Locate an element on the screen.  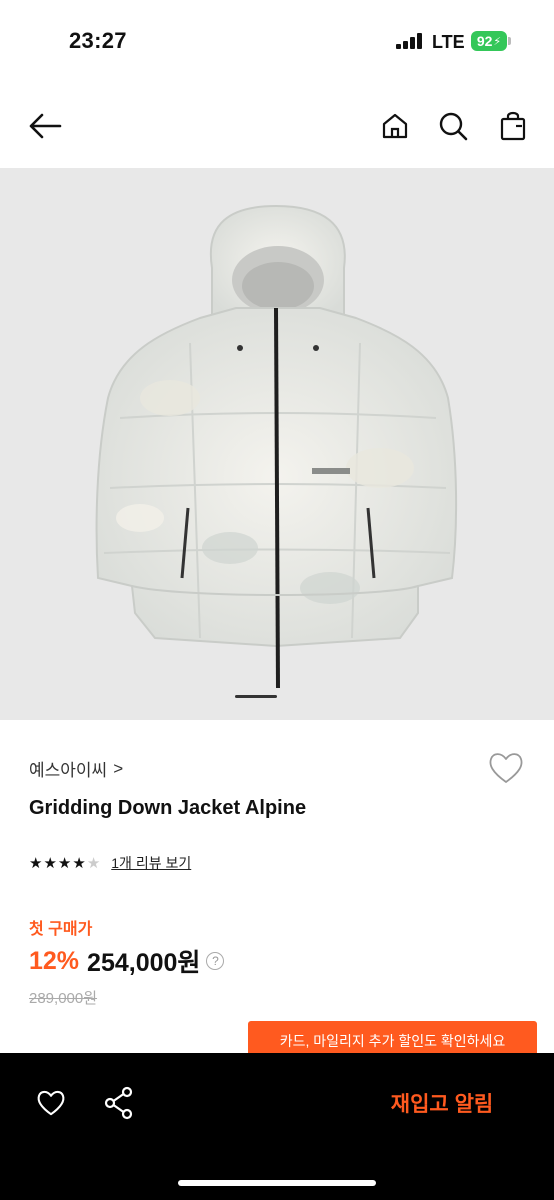
home-indicator is located at coordinates (277, 1183).